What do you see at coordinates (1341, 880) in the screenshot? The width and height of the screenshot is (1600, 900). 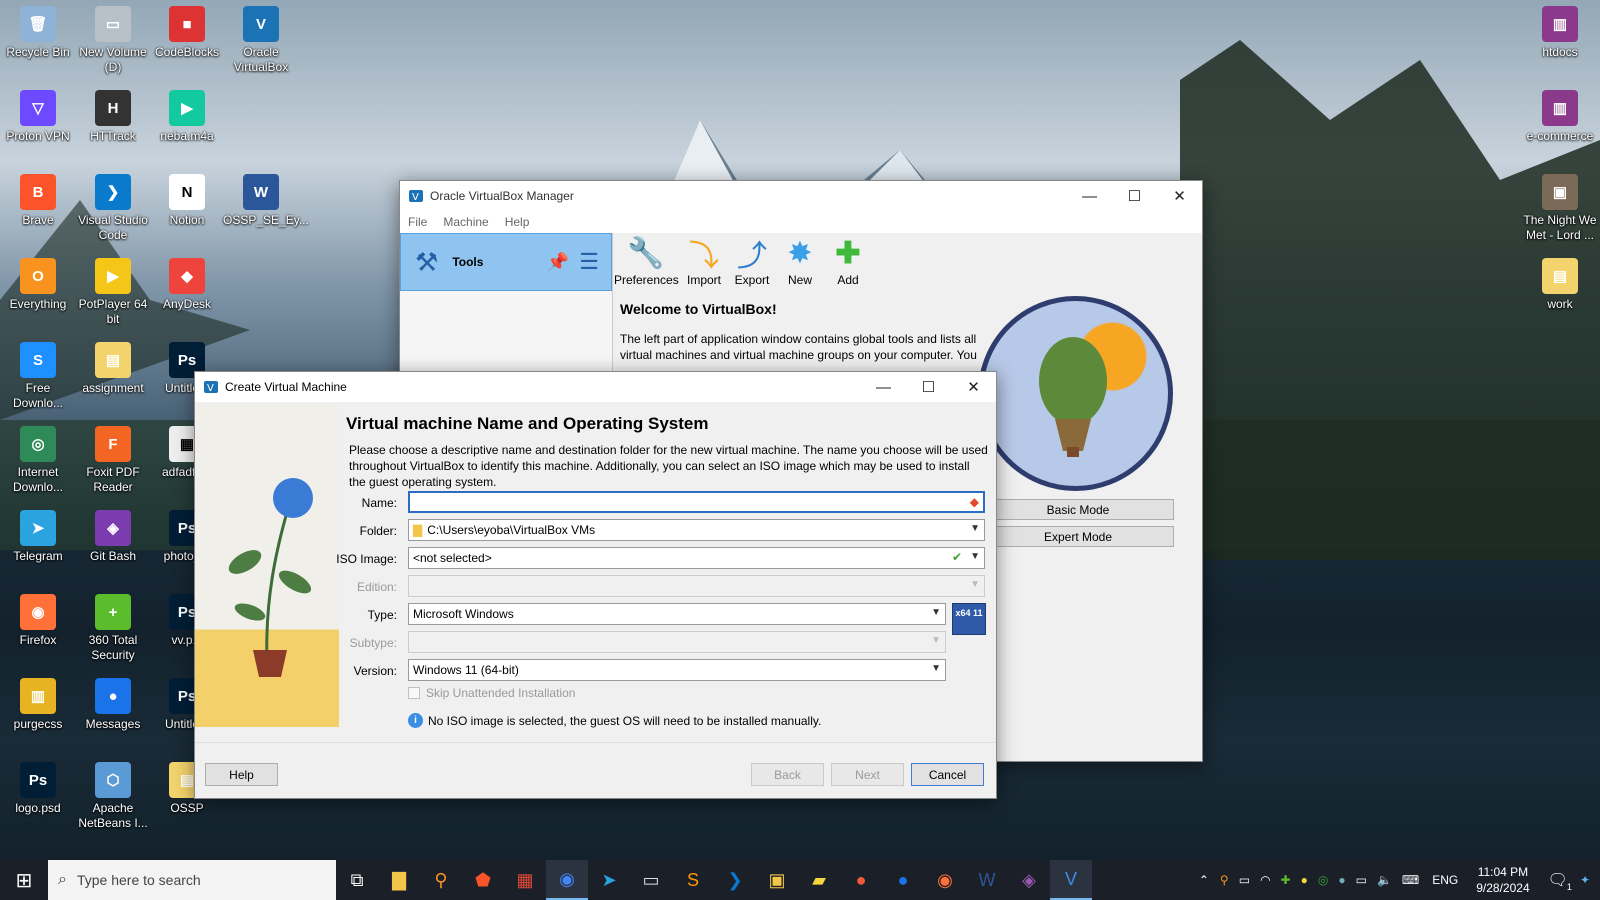 I see `tray-vpn-icon: ●` at bounding box center [1341, 880].